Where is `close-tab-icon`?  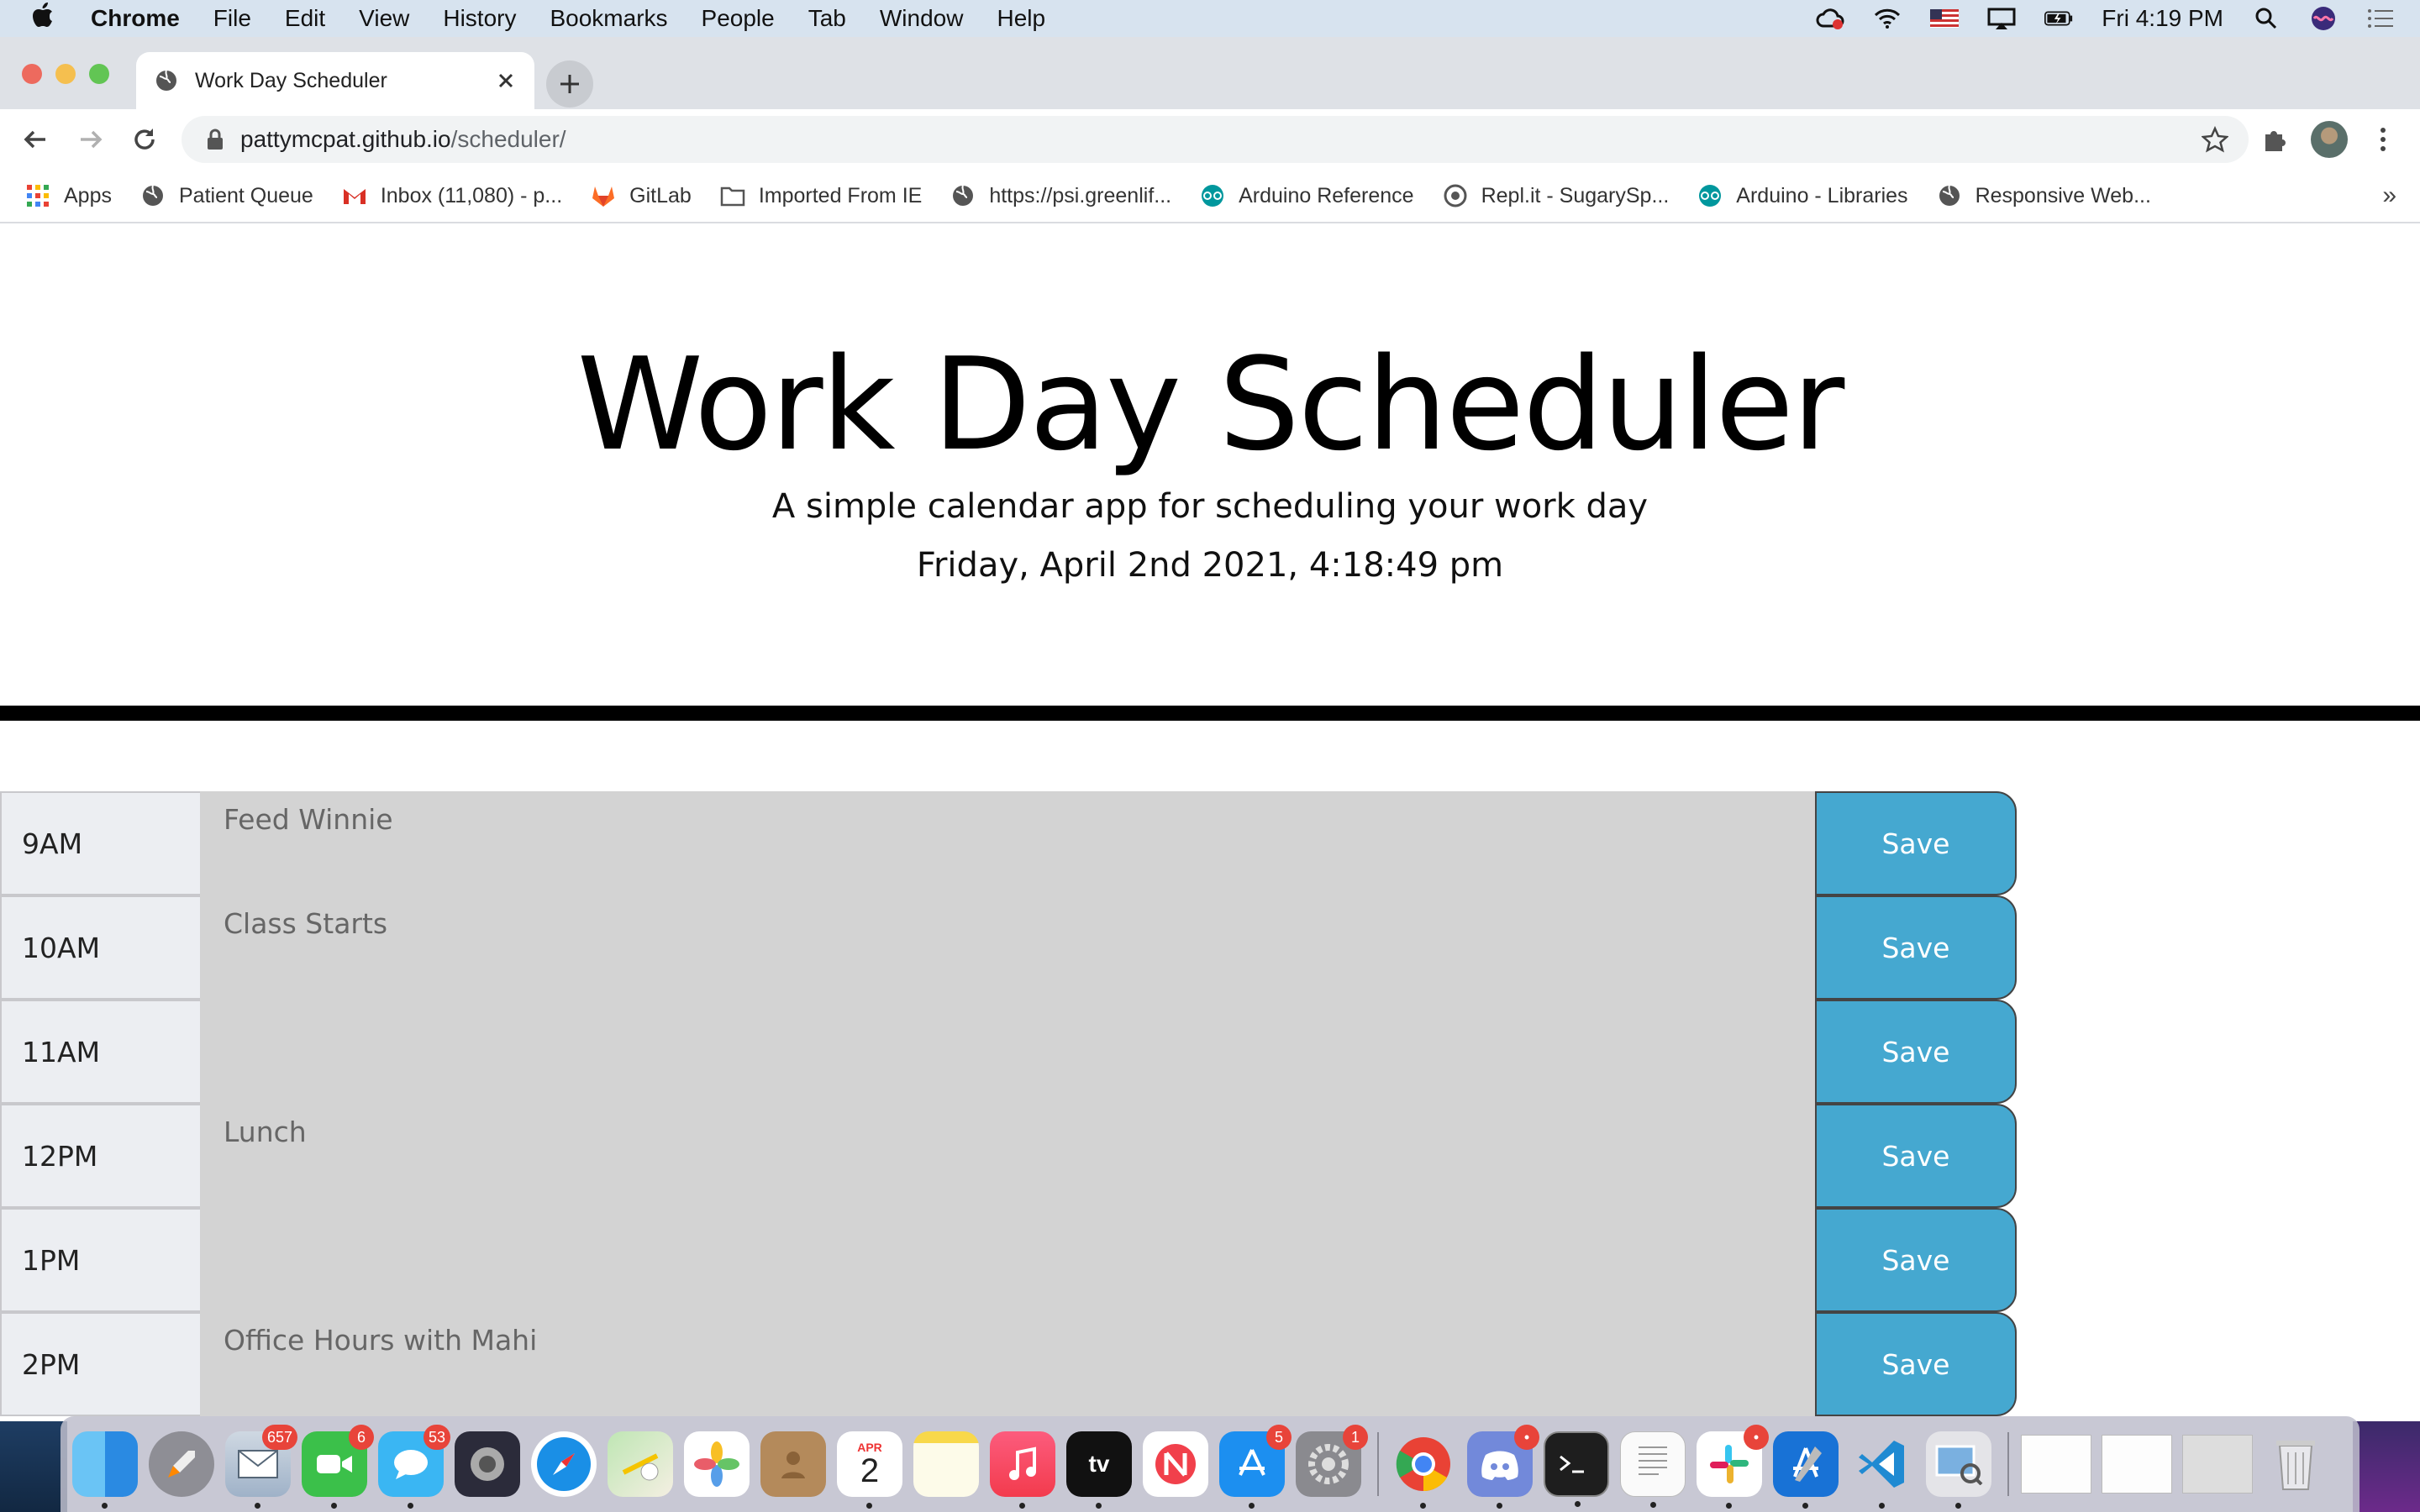 close-tab-icon is located at coordinates (506, 80).